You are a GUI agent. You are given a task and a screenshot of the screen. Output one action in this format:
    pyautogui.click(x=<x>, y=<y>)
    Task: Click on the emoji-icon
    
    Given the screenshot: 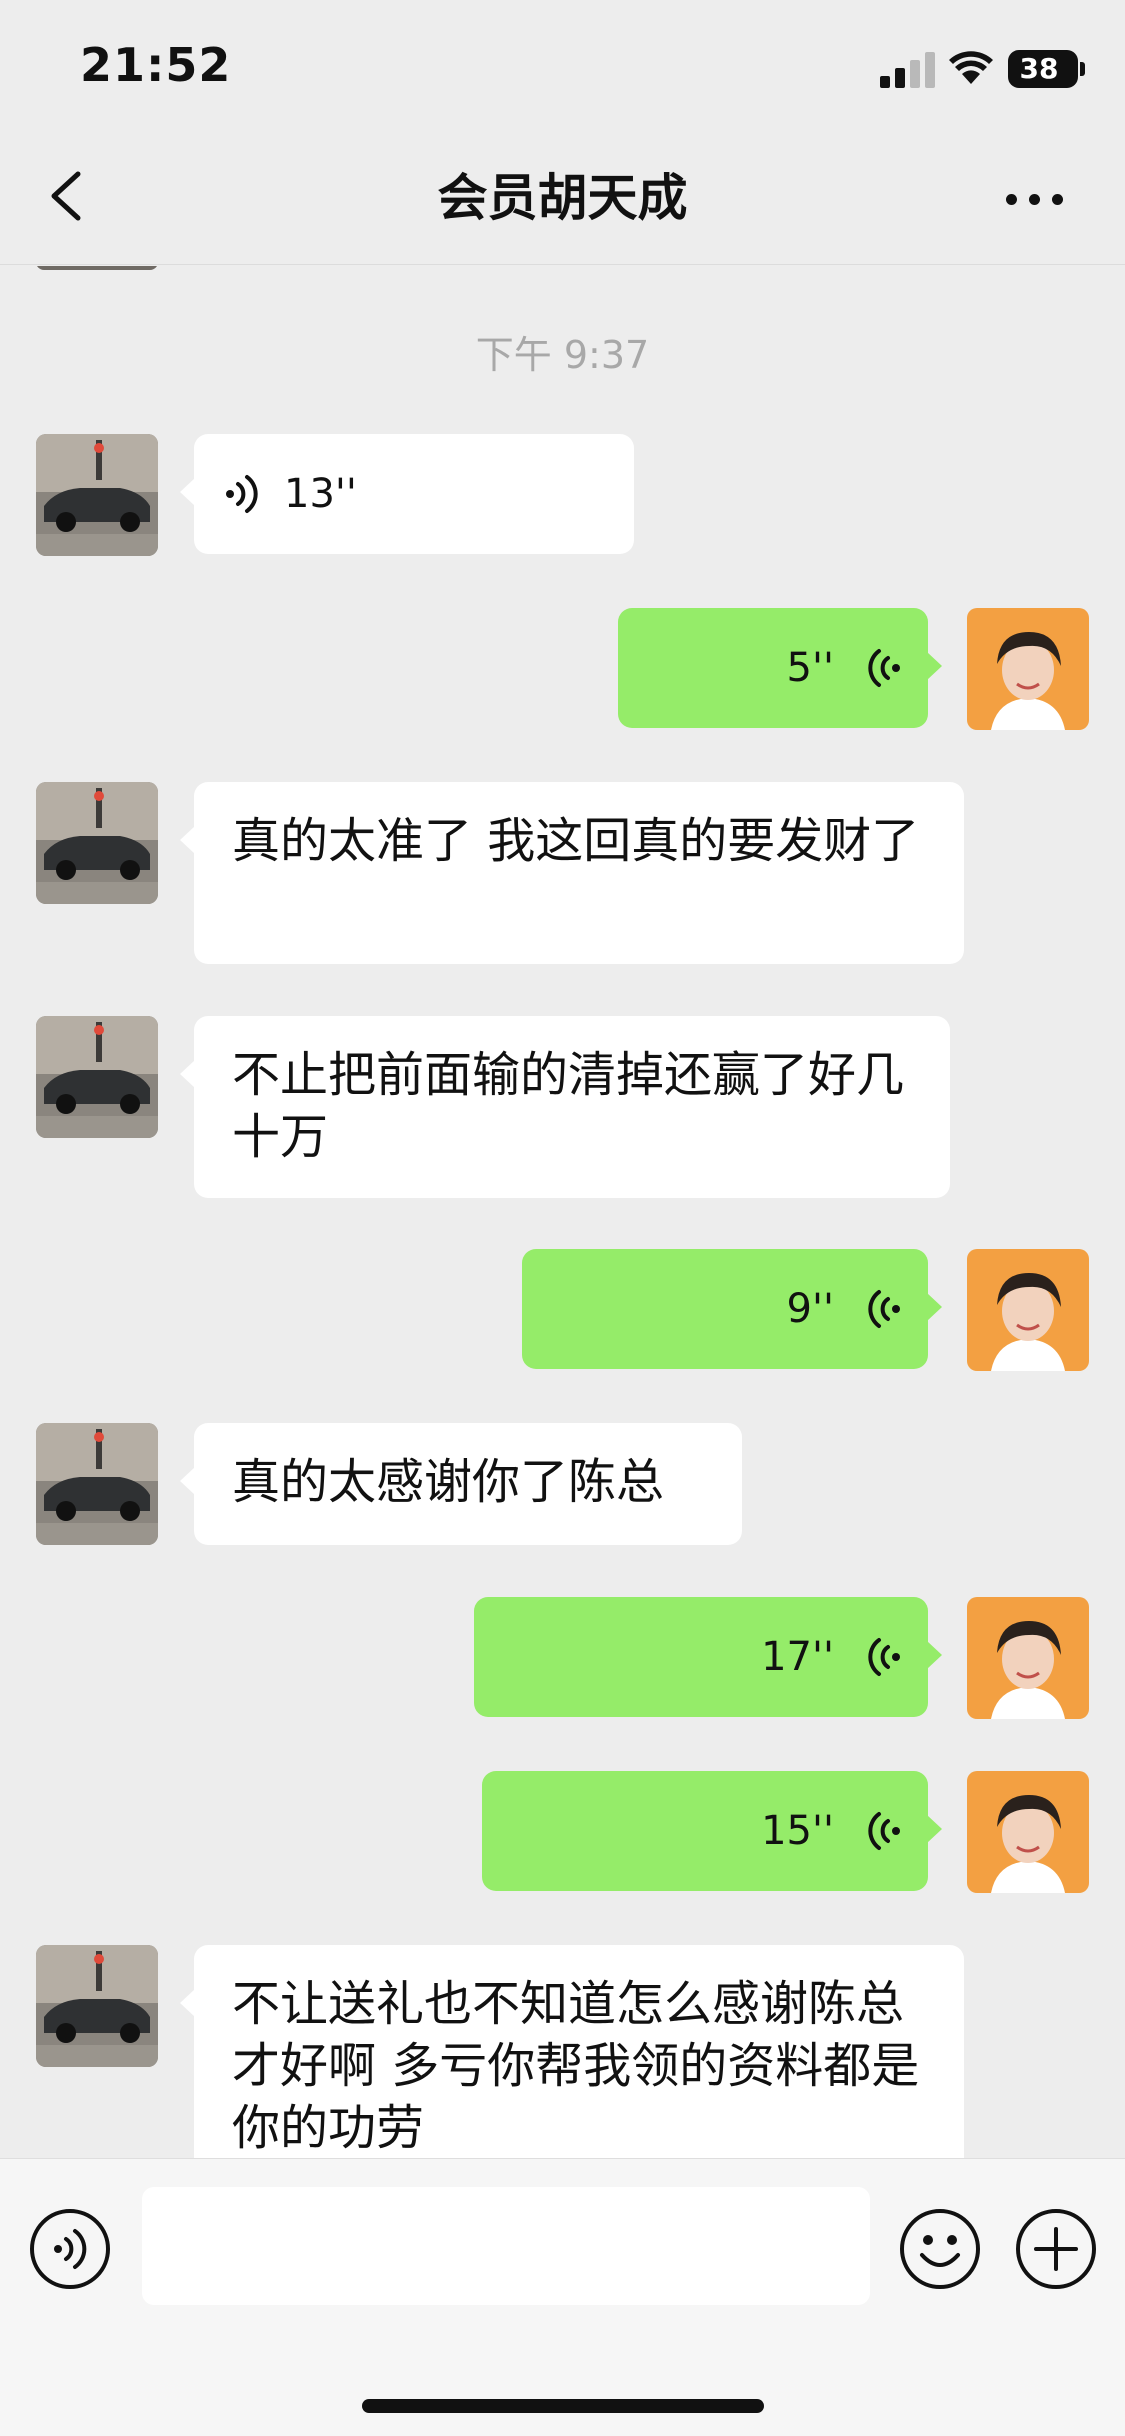 What is the action you would take?
    pyautogui.click(x=940, y=2249)
    